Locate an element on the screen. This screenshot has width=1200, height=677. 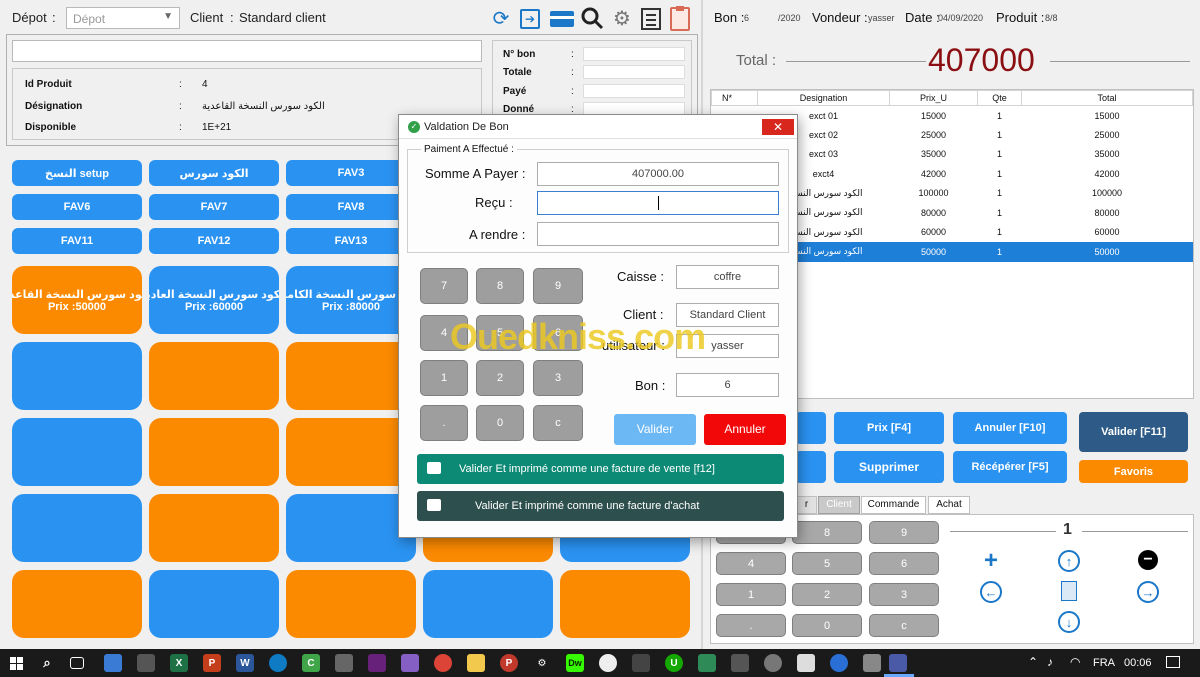
chevron-up-icon: ⌃ is located at coordinates (1033, 662).